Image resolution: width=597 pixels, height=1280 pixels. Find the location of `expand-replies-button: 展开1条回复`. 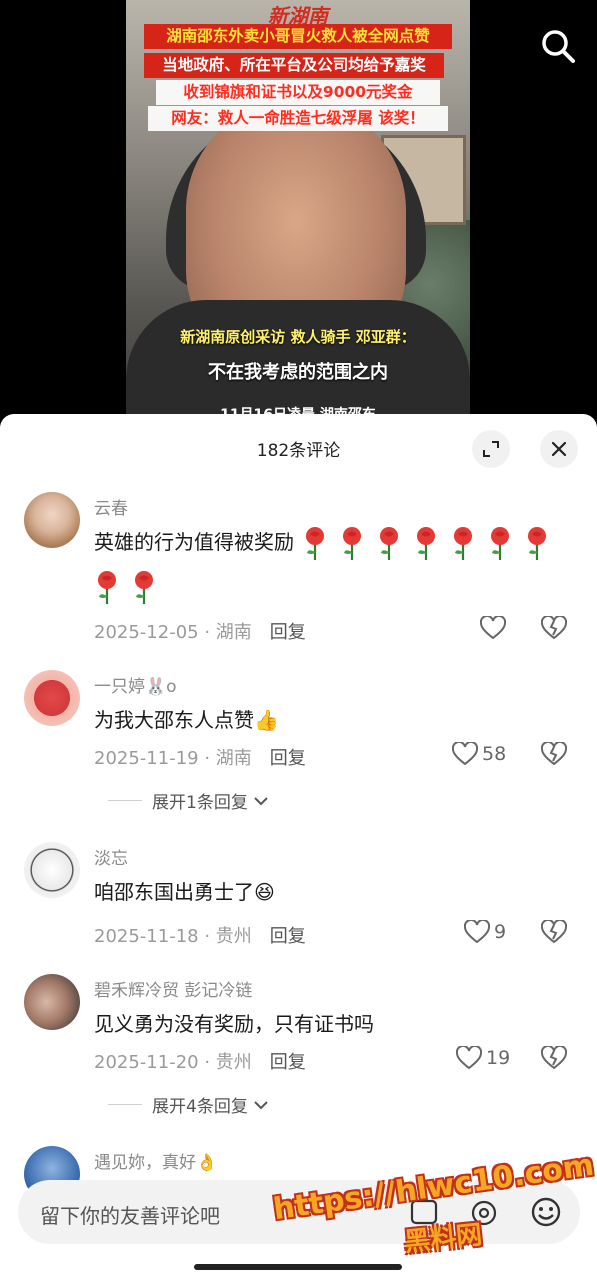

expand-replies-button: 展开1条回复 is located at coordinates (189, 800).